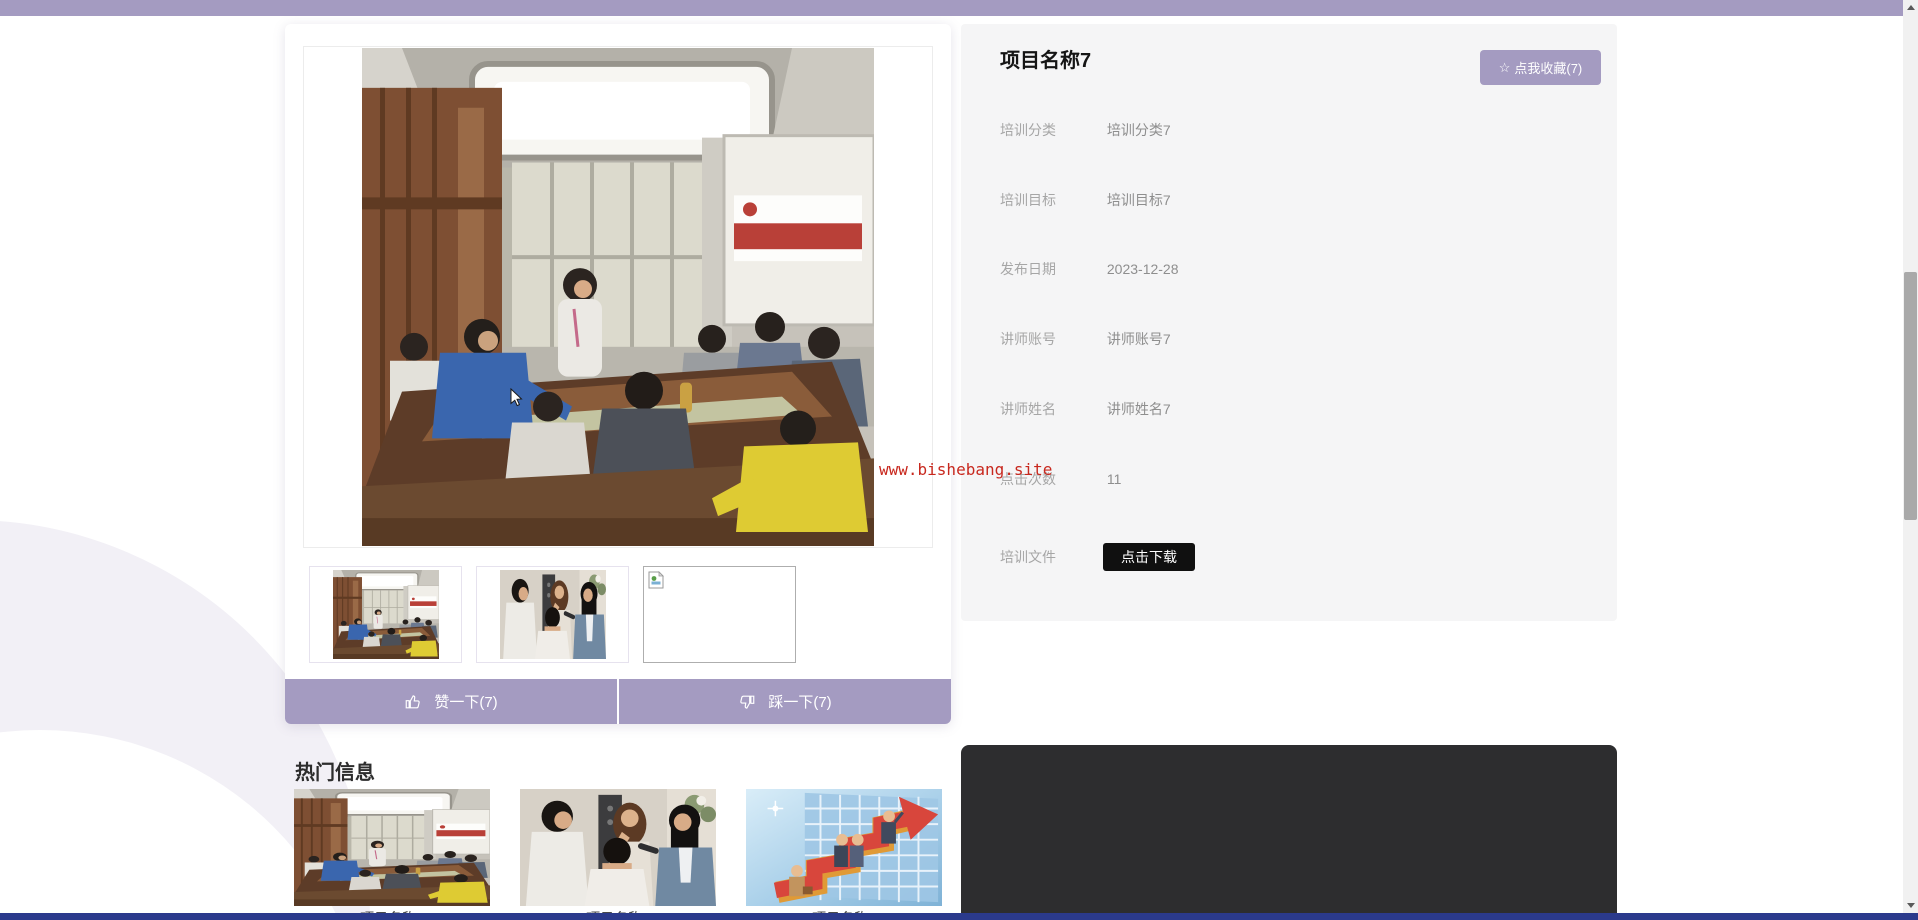  What do you see at coordinates (1138, 339) in the screenshot?
I see `detail-value: 讲师账号7` at bounding box center [1138, 339].